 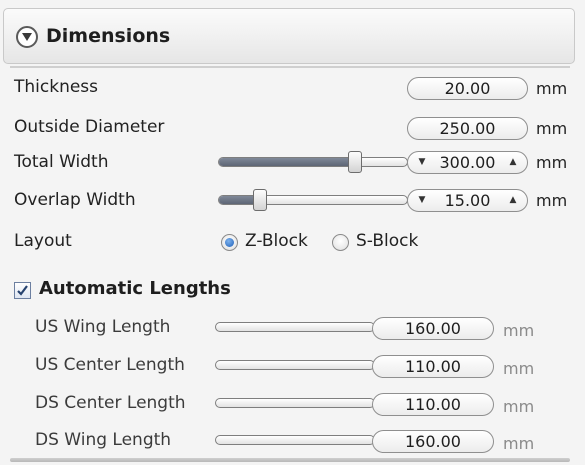 I want to click on total-width-label: Total Width, so click(x=61, y=162).